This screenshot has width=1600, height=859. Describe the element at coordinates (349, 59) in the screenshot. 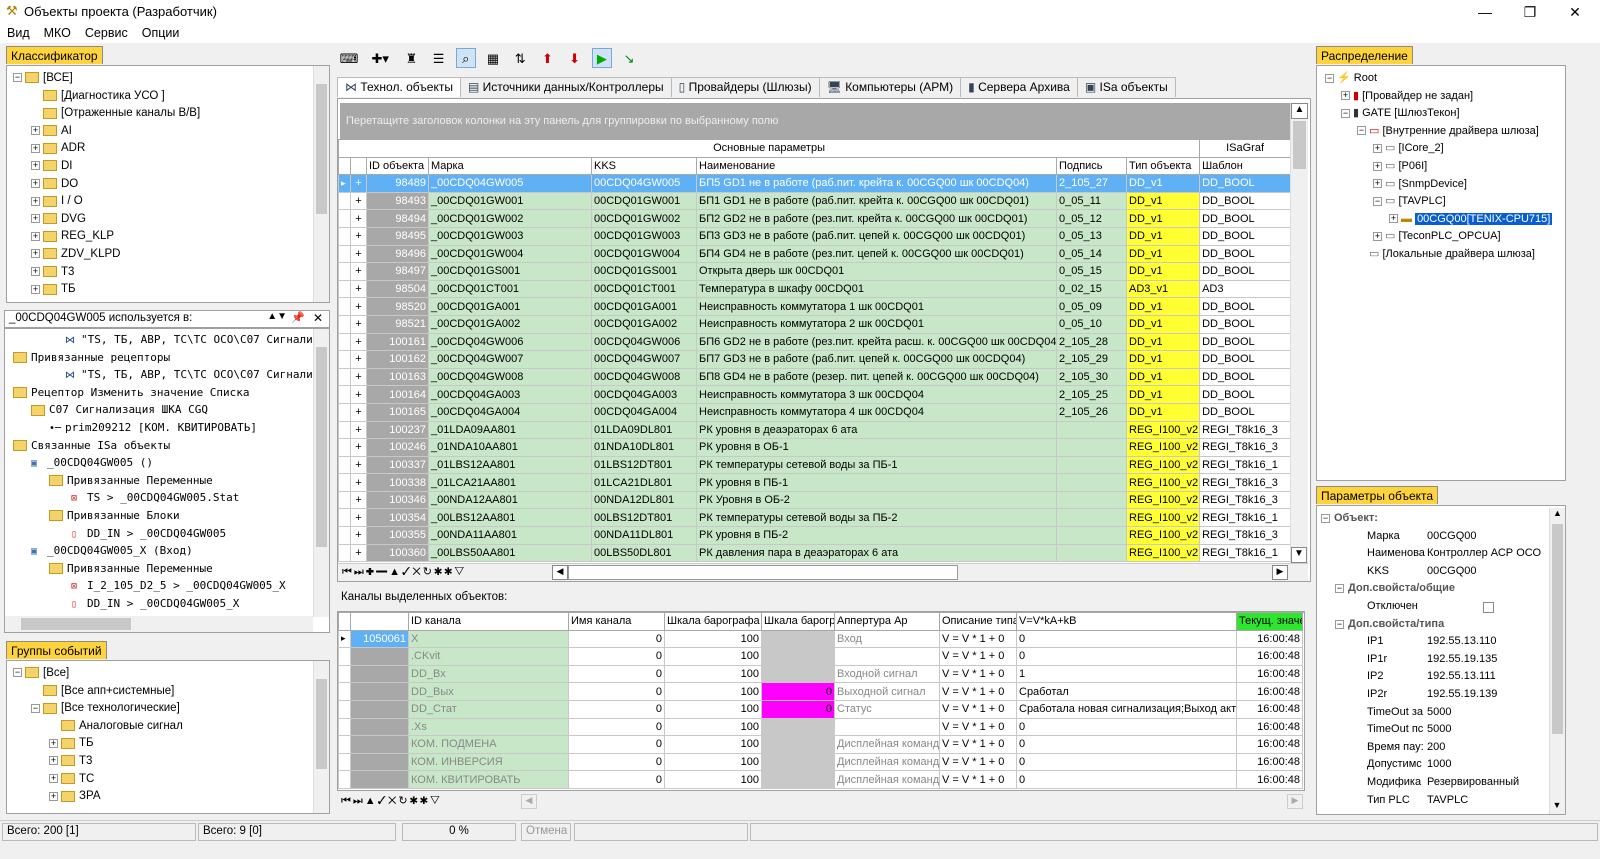

I see `keyboard-icon: ⌨` at that location.